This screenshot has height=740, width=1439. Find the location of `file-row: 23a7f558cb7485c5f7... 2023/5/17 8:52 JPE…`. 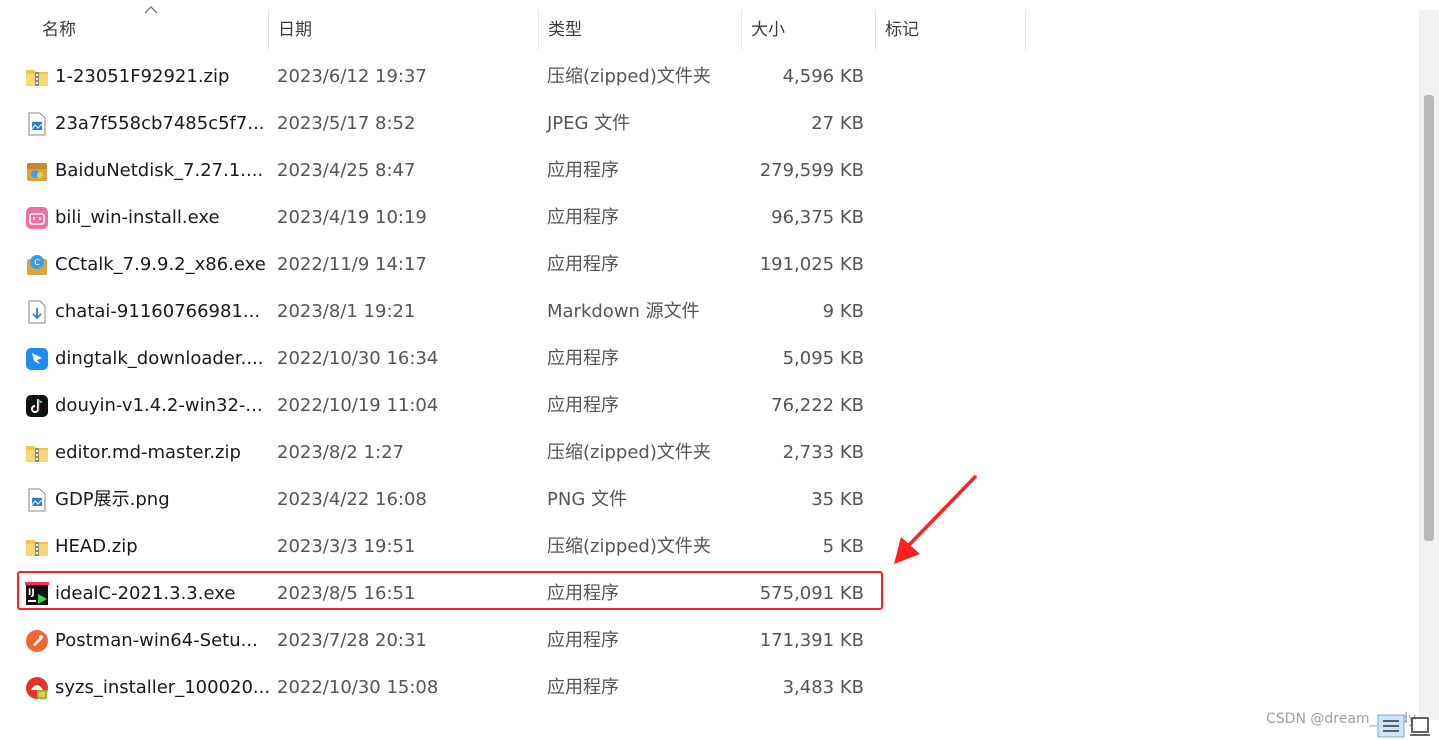

file-row: 23a7f558cb7485c5f7... 2023/5/17 8:52 JPE… is located at coordinates (500, 123).